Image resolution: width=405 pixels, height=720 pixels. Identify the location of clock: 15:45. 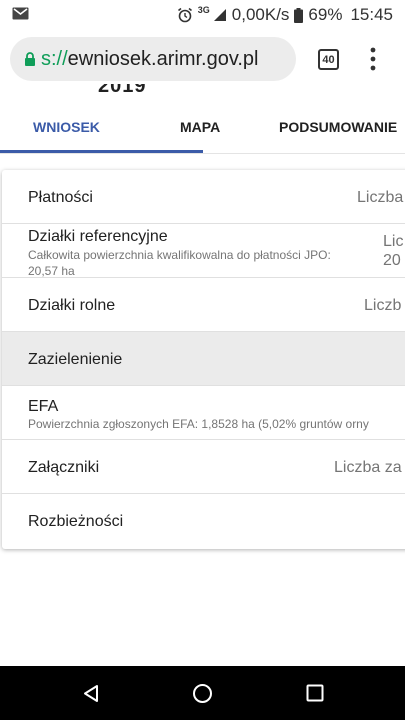
(371, 14).